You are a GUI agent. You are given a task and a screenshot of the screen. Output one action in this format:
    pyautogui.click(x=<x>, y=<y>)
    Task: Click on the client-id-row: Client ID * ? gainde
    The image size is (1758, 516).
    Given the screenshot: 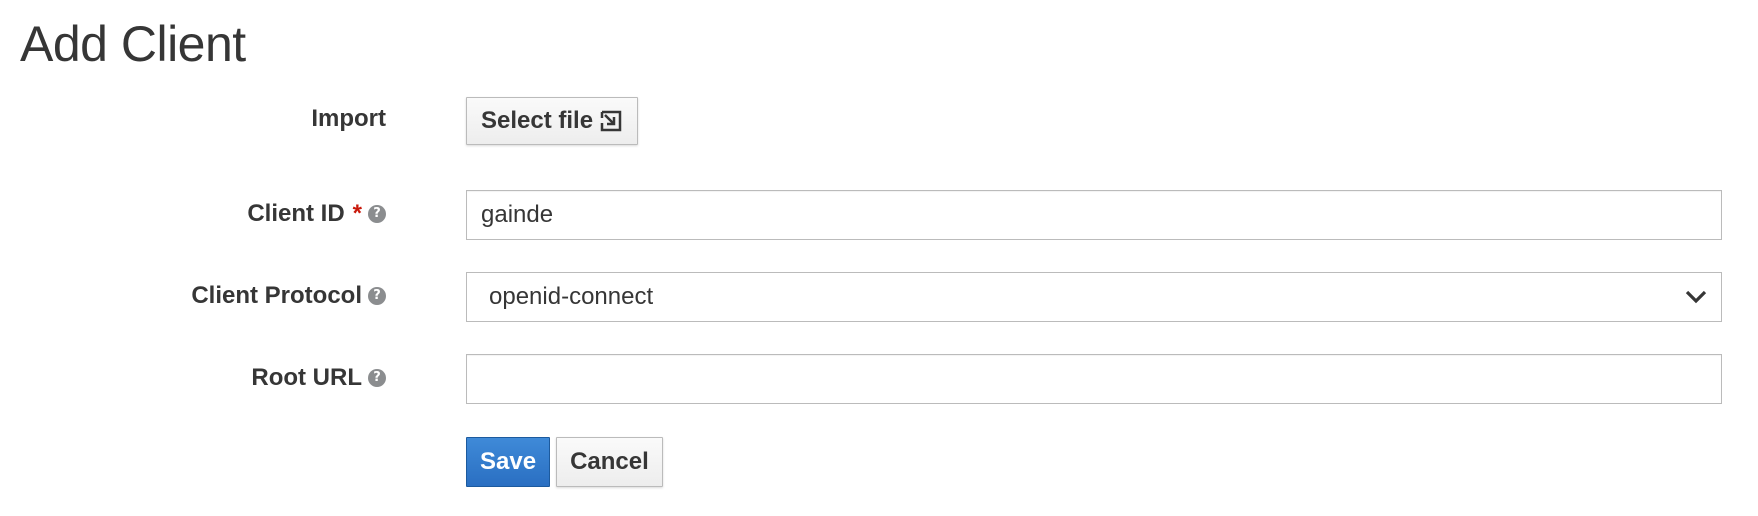 What is the action you would take?
    pyautogui.click(x=879, y=215)
    